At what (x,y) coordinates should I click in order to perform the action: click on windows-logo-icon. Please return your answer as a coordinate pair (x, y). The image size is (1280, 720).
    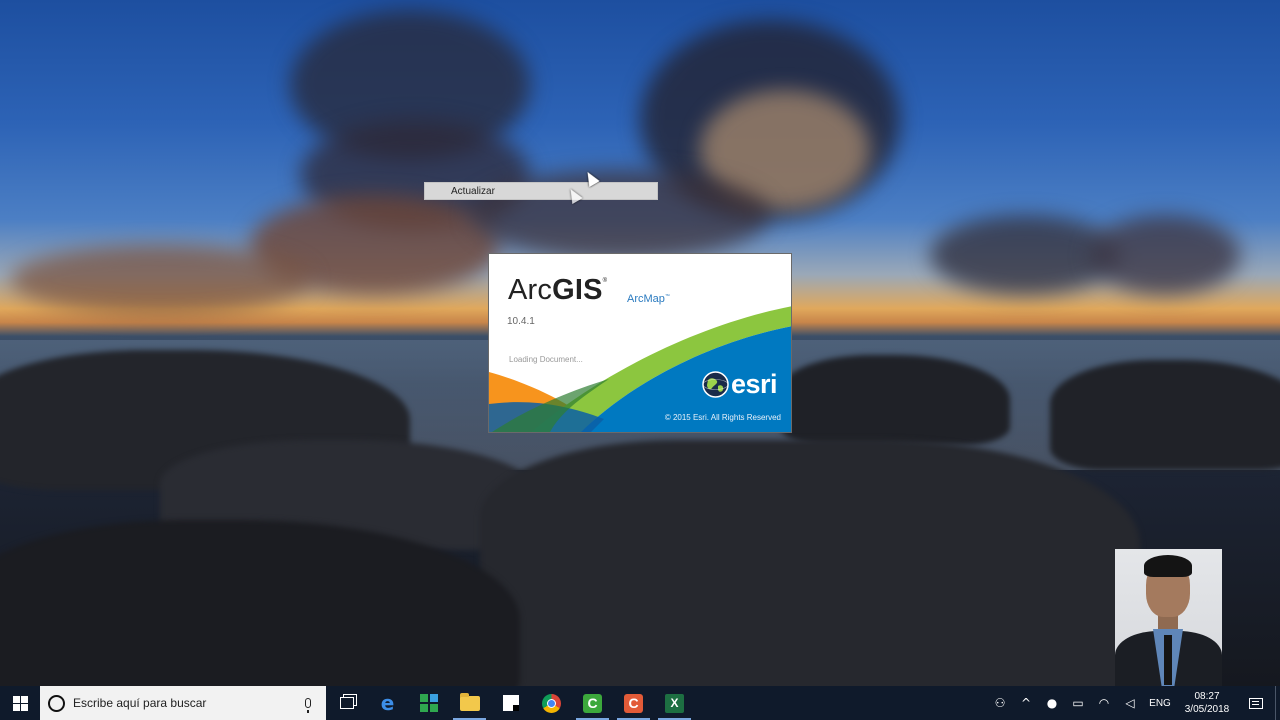
    Looking at the image, I should click on (20, 703).